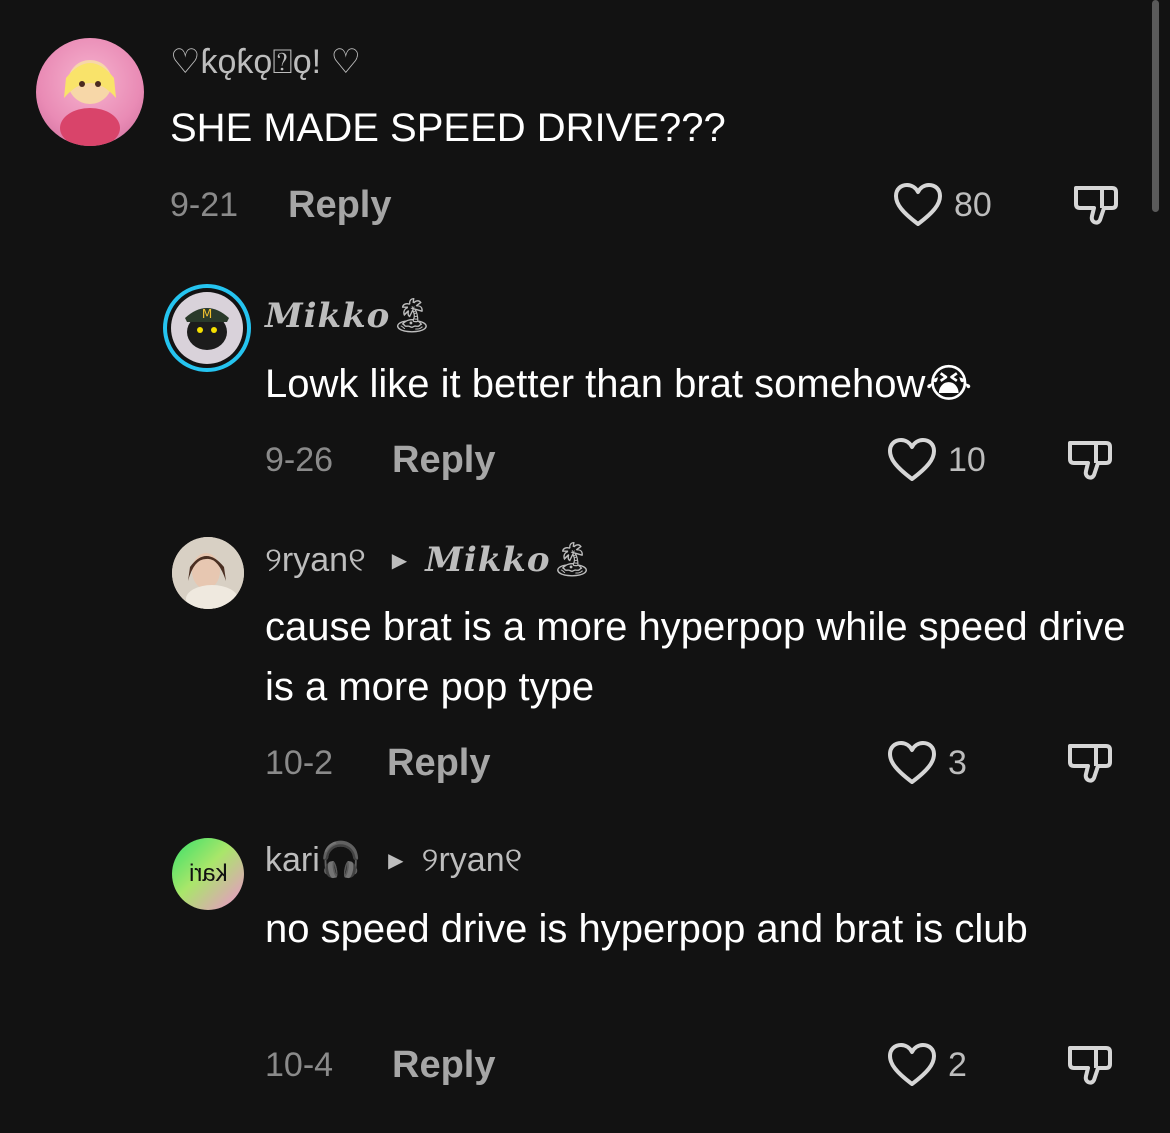 The height and width of the screenshot is (1133, 1170). What do you see at coordinates (299, 459) in the screenshot?
I see `comment-date: 9-26` at bounding box center [299, 459].